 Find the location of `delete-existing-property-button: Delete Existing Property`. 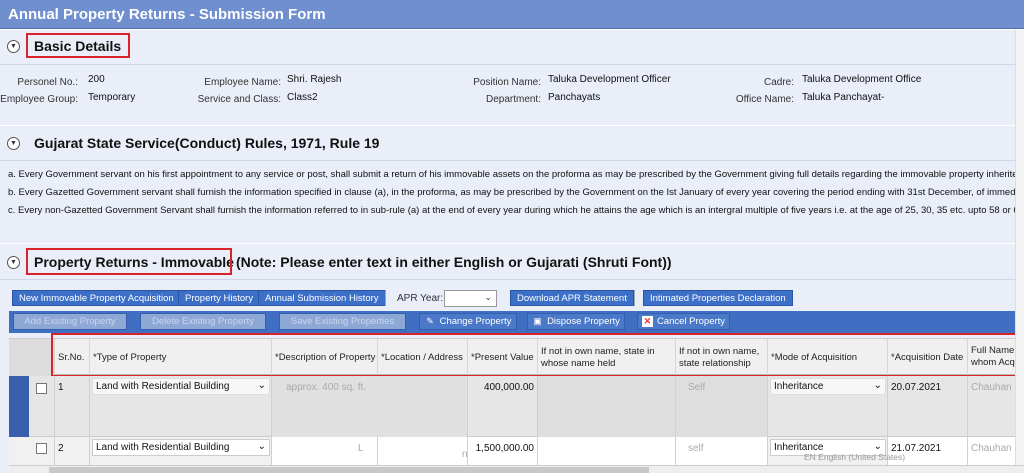

delete-existing-property-button: Delete Existing Property is located at coordinates (203, 321).